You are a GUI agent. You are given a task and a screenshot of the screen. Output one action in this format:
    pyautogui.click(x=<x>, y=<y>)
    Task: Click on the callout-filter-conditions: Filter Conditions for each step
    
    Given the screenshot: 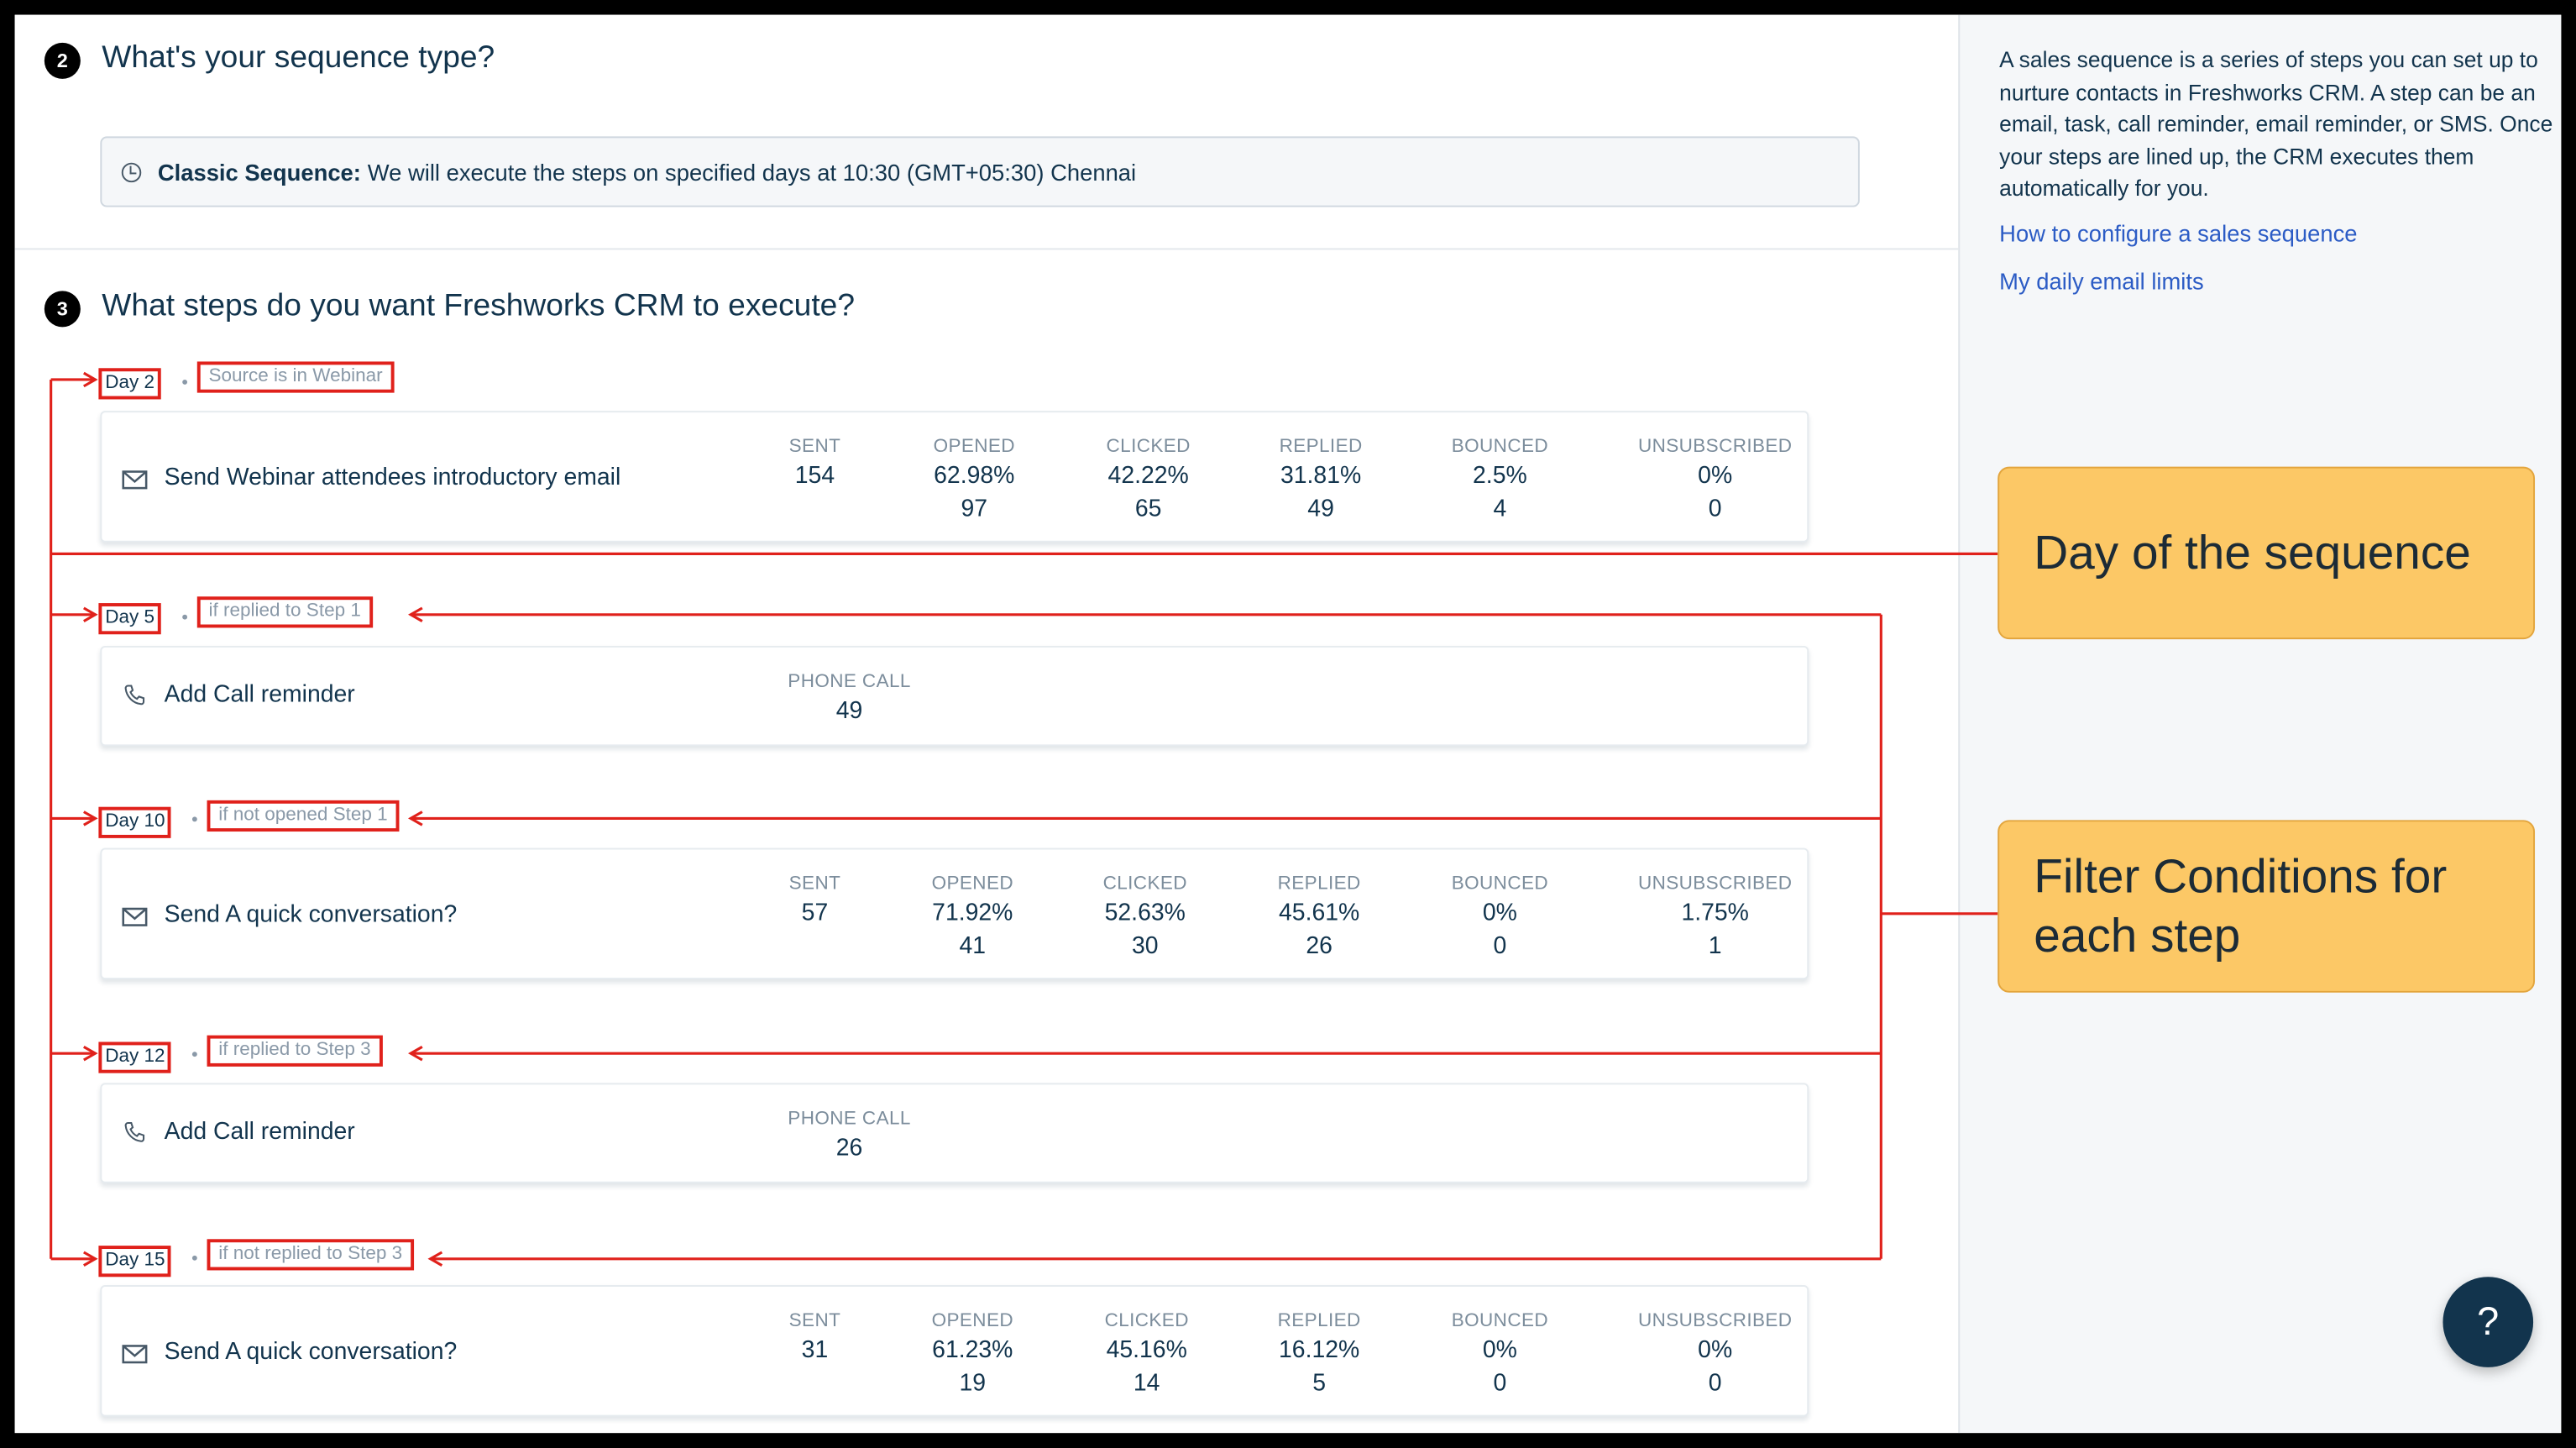 What is the action you would take?
    pyautogui.click(x=2266, y=906)
    